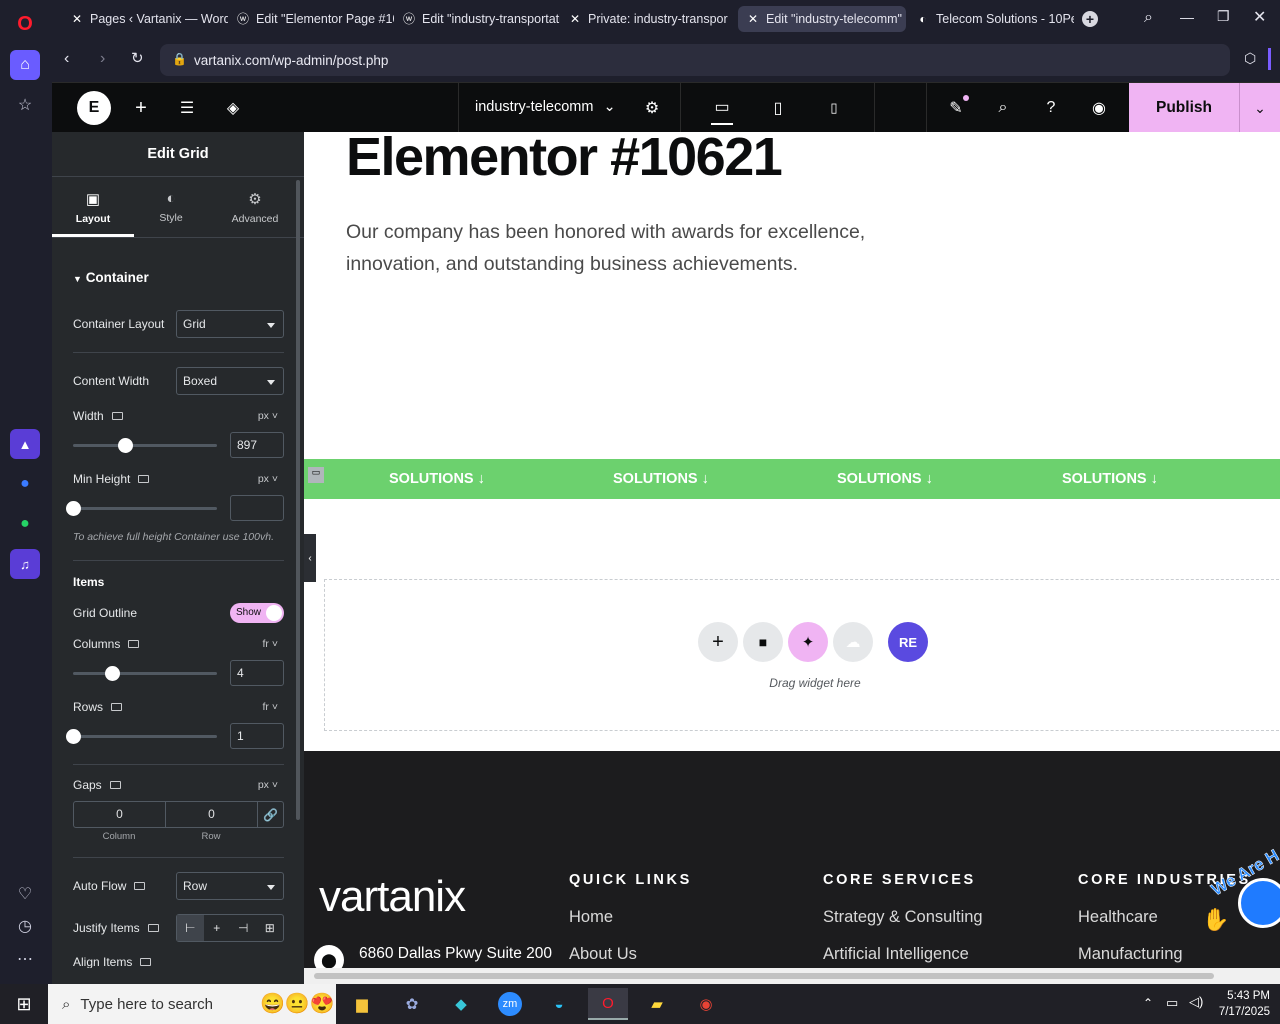 The width and height of the screenshot is (1280, 1024). I want to click on page-heading: Elementor #10621, so click(564, 160).